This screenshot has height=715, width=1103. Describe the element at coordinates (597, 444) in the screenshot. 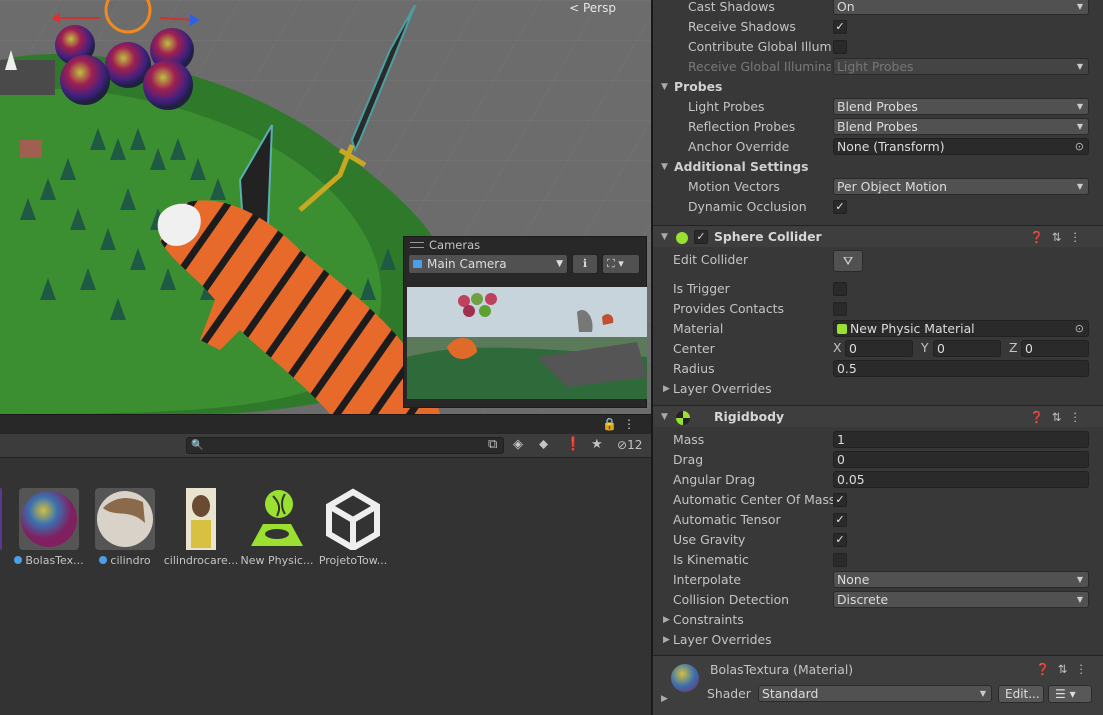

I see `favorite-icon: ★` at that location.